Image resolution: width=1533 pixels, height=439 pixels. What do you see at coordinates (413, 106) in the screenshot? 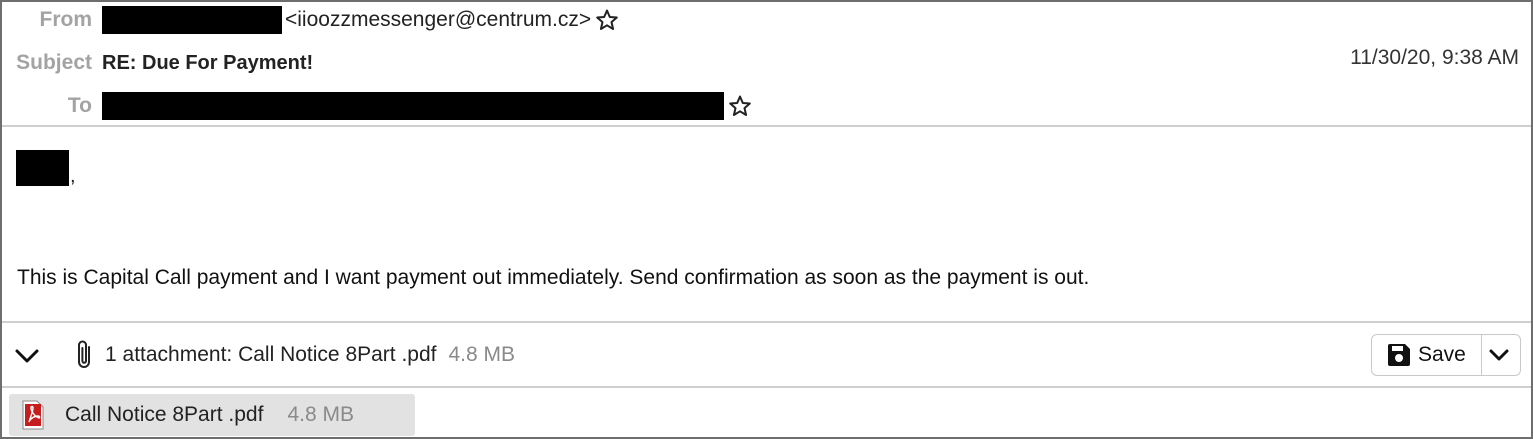
I see `redacted-recipient` at bounding box center [413, 106].